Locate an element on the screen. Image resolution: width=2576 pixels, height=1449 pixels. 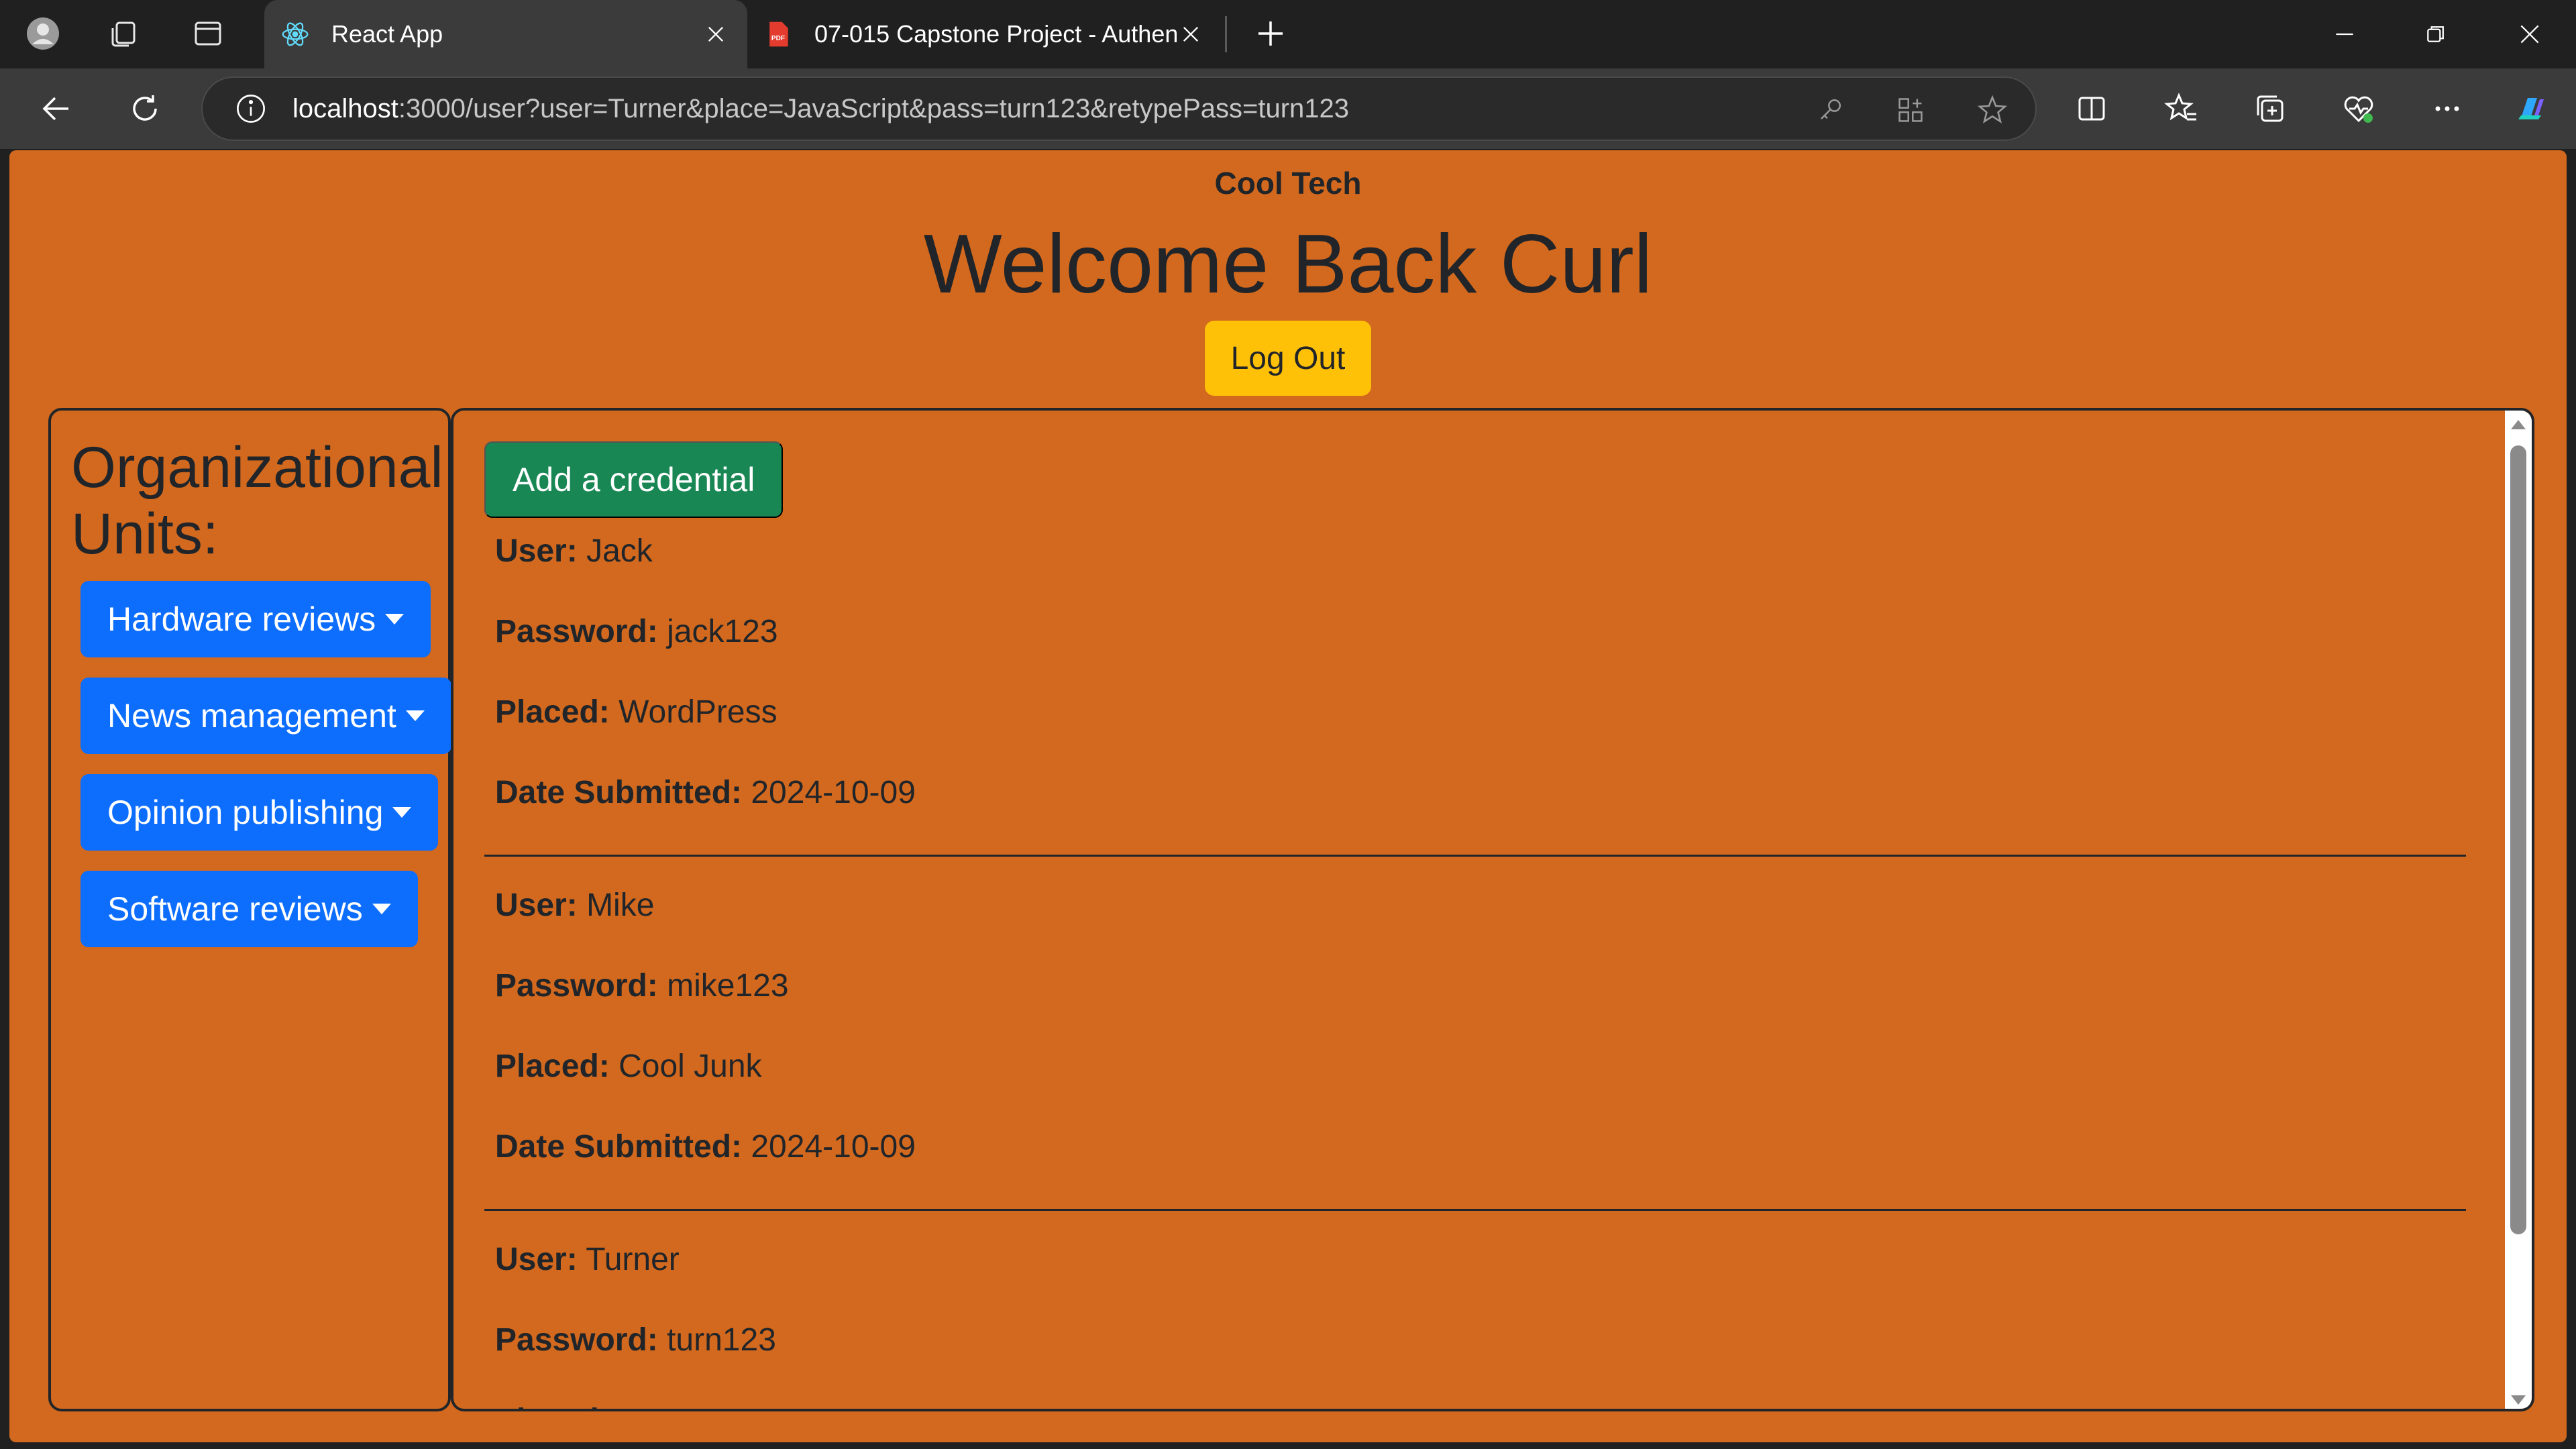
browser-essentials-icon is located at coordinates (2358, 108).